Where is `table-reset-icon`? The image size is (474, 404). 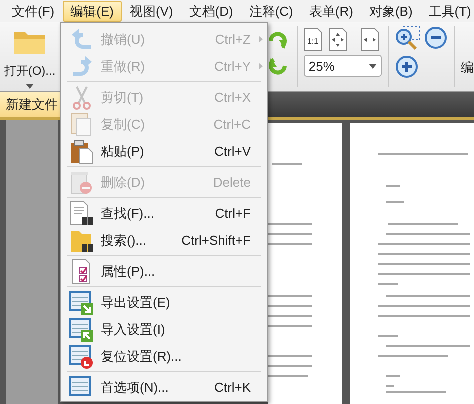
table-reset-icon is located at coordinates (82, 357).